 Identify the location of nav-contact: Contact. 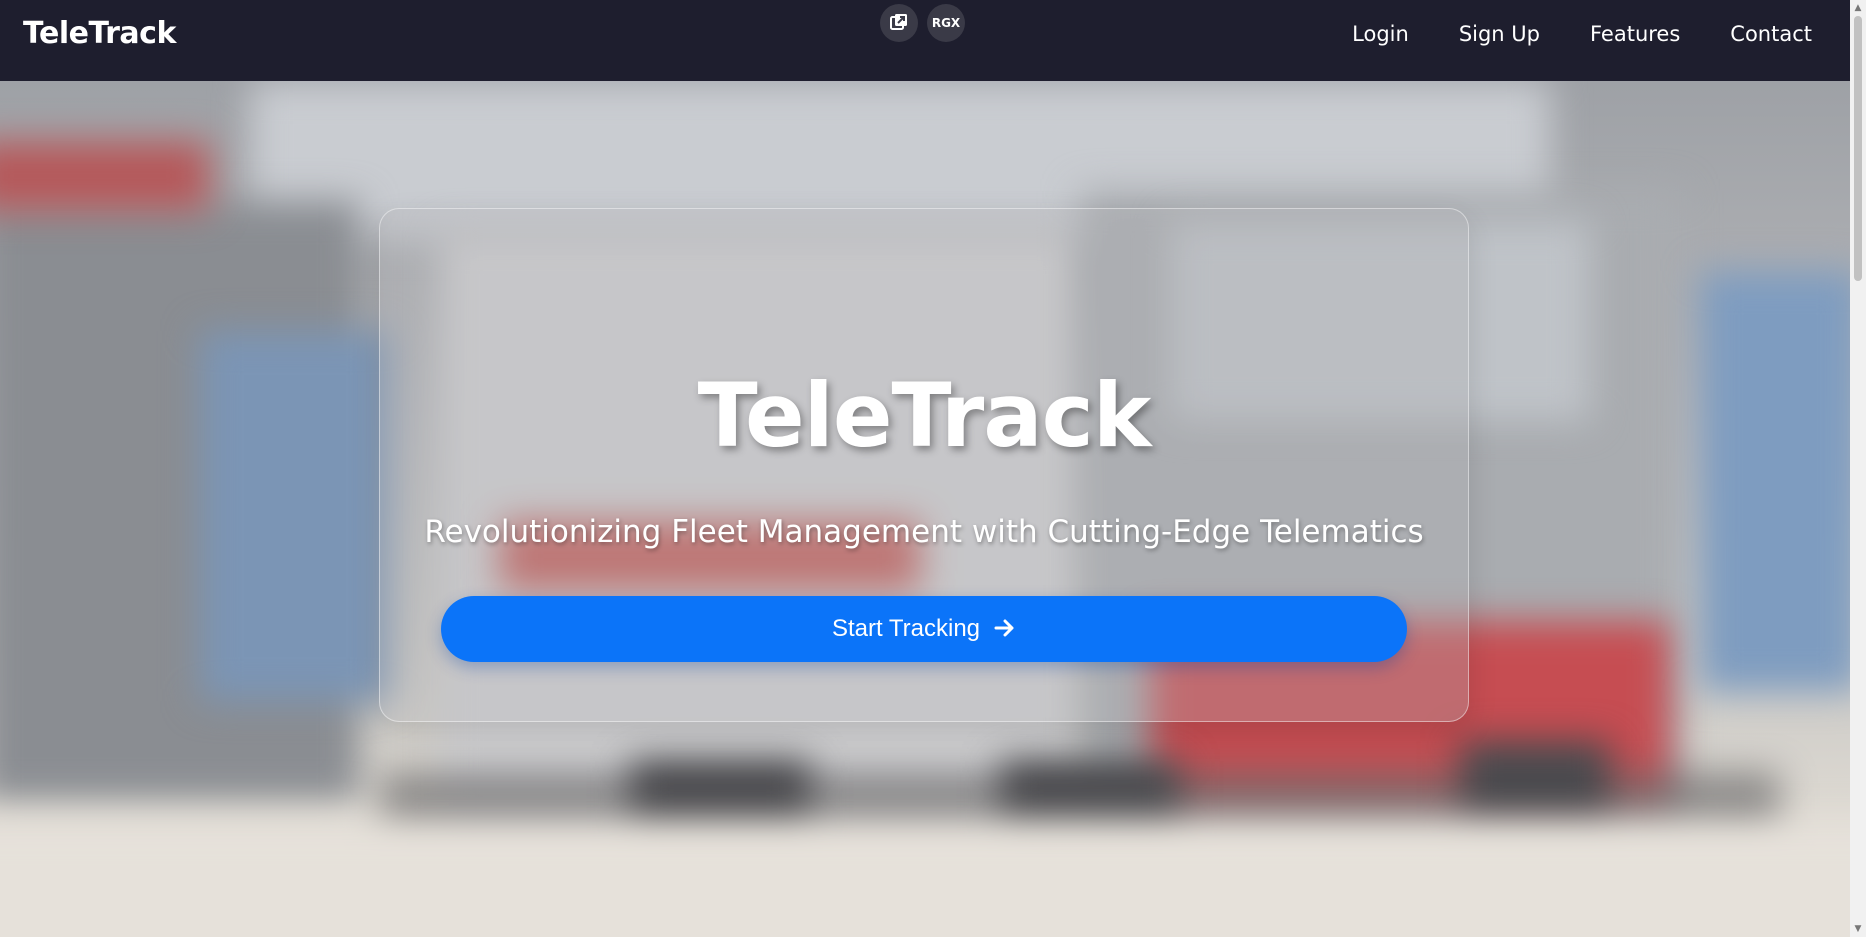
(1771, 34).